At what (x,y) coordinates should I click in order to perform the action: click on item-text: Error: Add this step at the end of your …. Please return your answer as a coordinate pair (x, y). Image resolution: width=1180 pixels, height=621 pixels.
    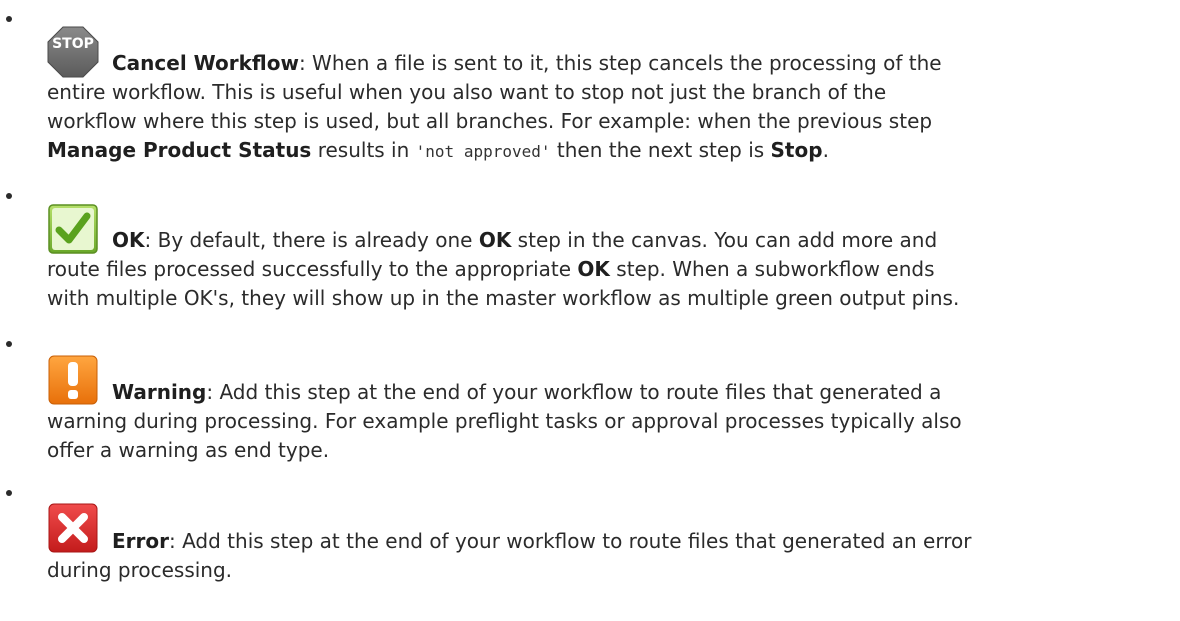
    Looking at the image, I should click on (509, 555).